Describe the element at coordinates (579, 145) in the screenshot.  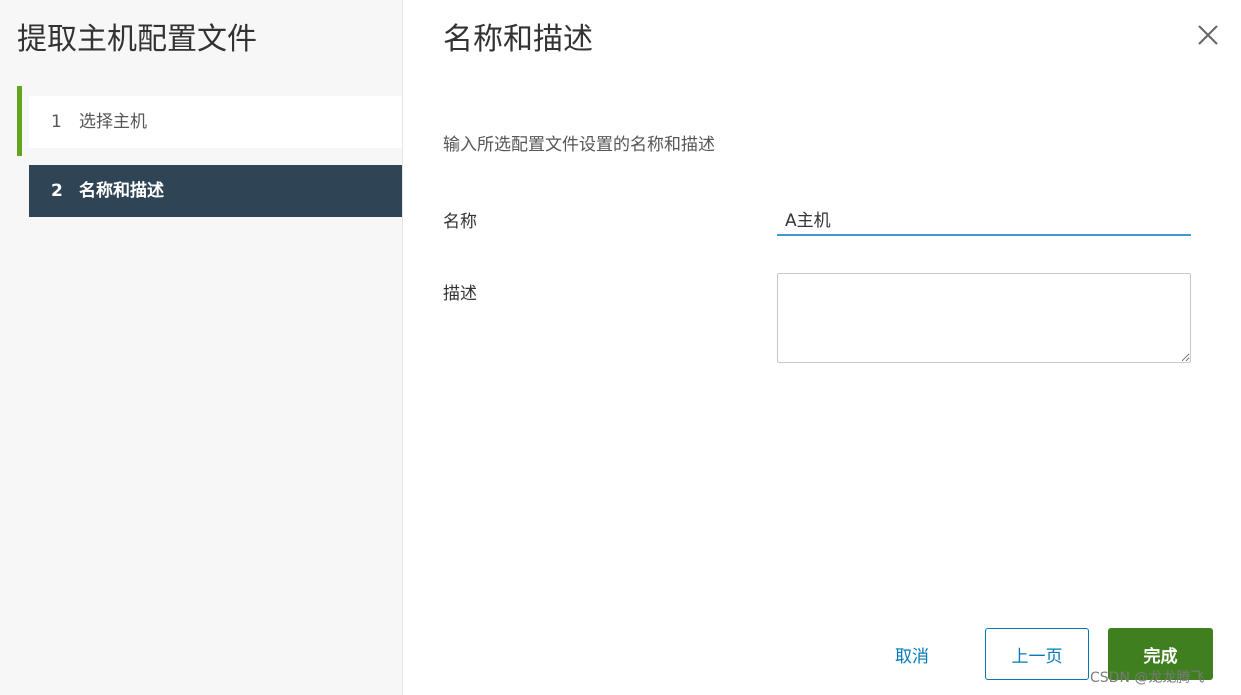
I see `intro-text: 输入所选配置文件设置的名称和描述` at that location.